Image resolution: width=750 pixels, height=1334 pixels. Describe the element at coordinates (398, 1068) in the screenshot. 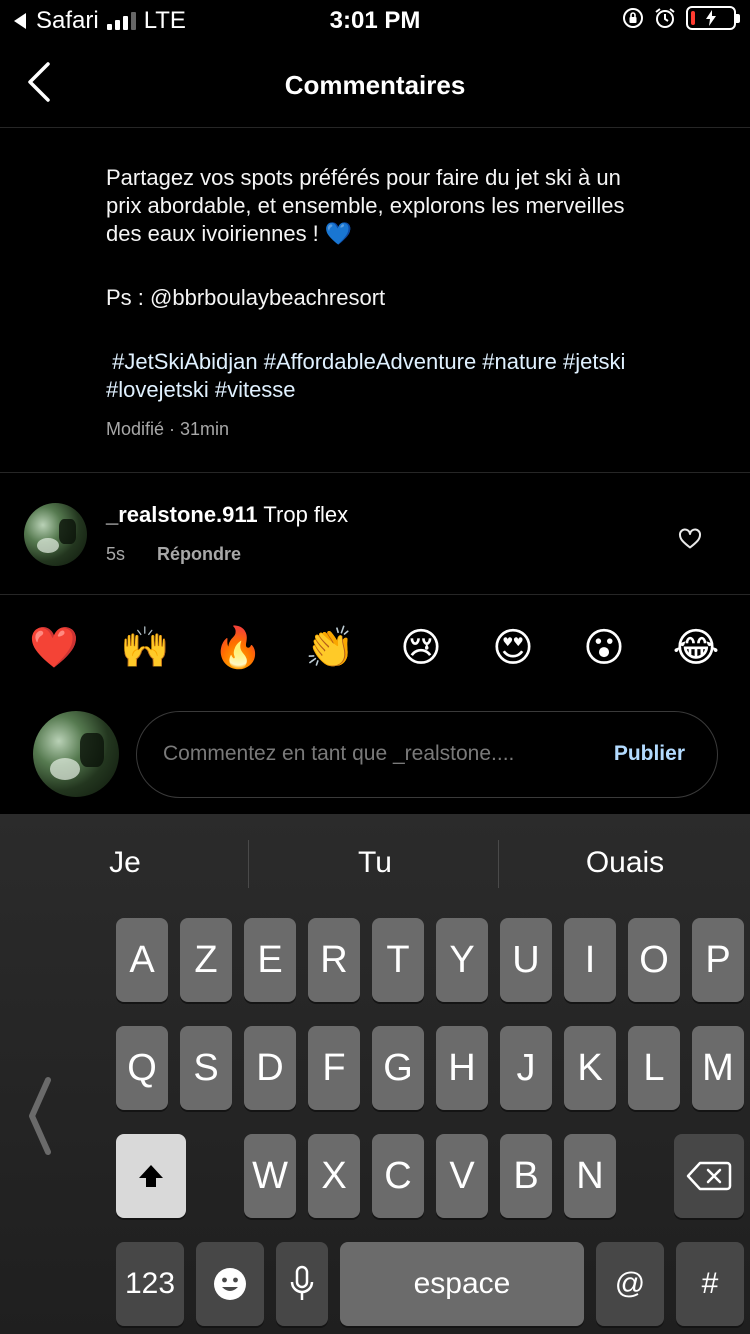

I see `key: G` at that location.